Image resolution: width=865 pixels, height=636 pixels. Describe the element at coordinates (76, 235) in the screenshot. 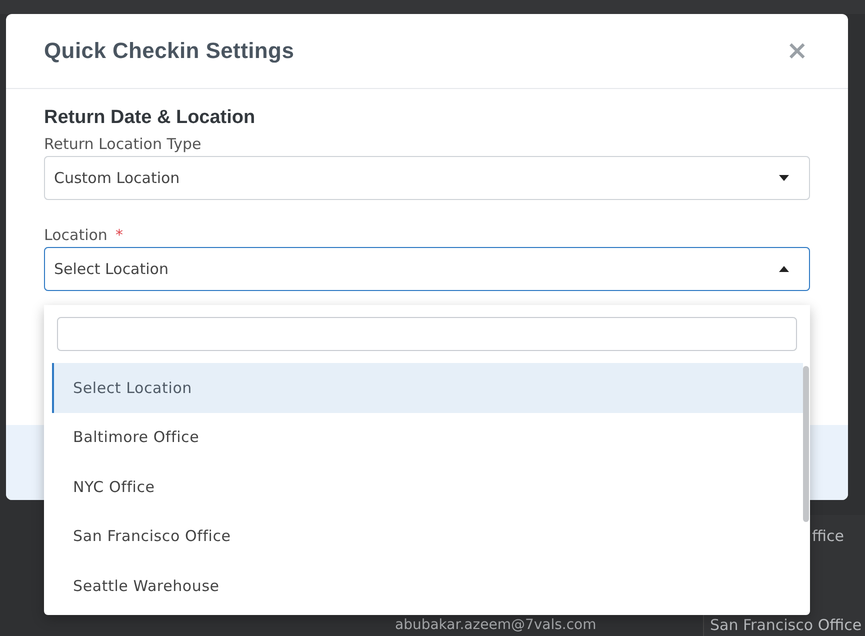

I see `field-label: Location` at that location.